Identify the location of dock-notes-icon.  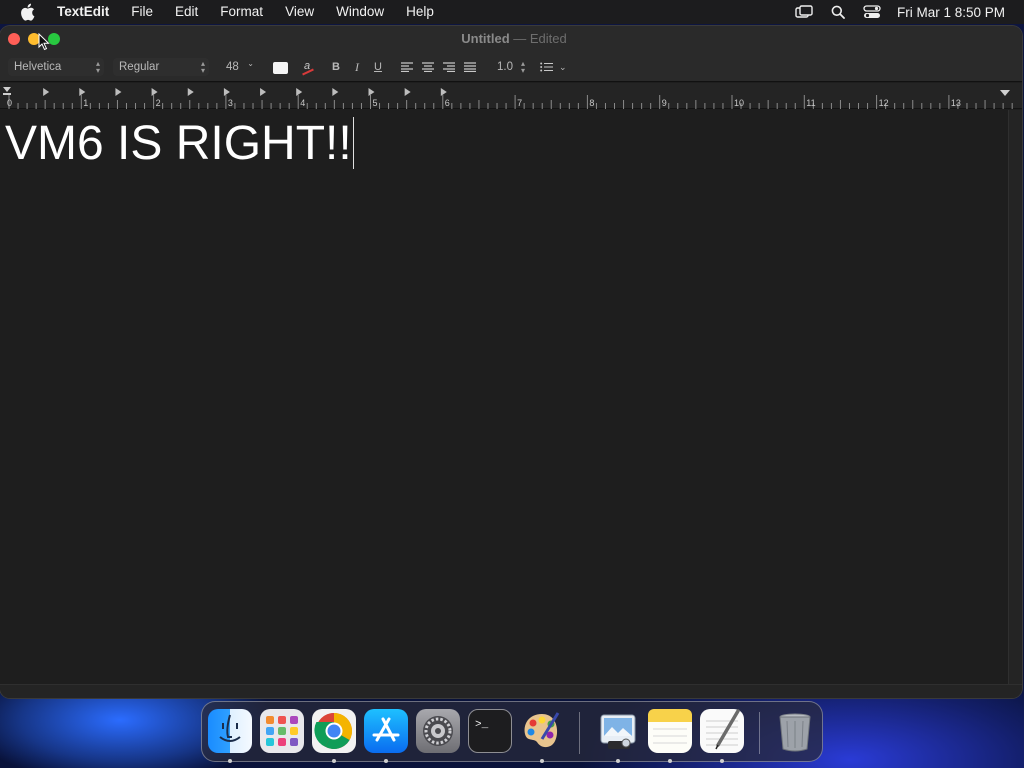
(670, 731).